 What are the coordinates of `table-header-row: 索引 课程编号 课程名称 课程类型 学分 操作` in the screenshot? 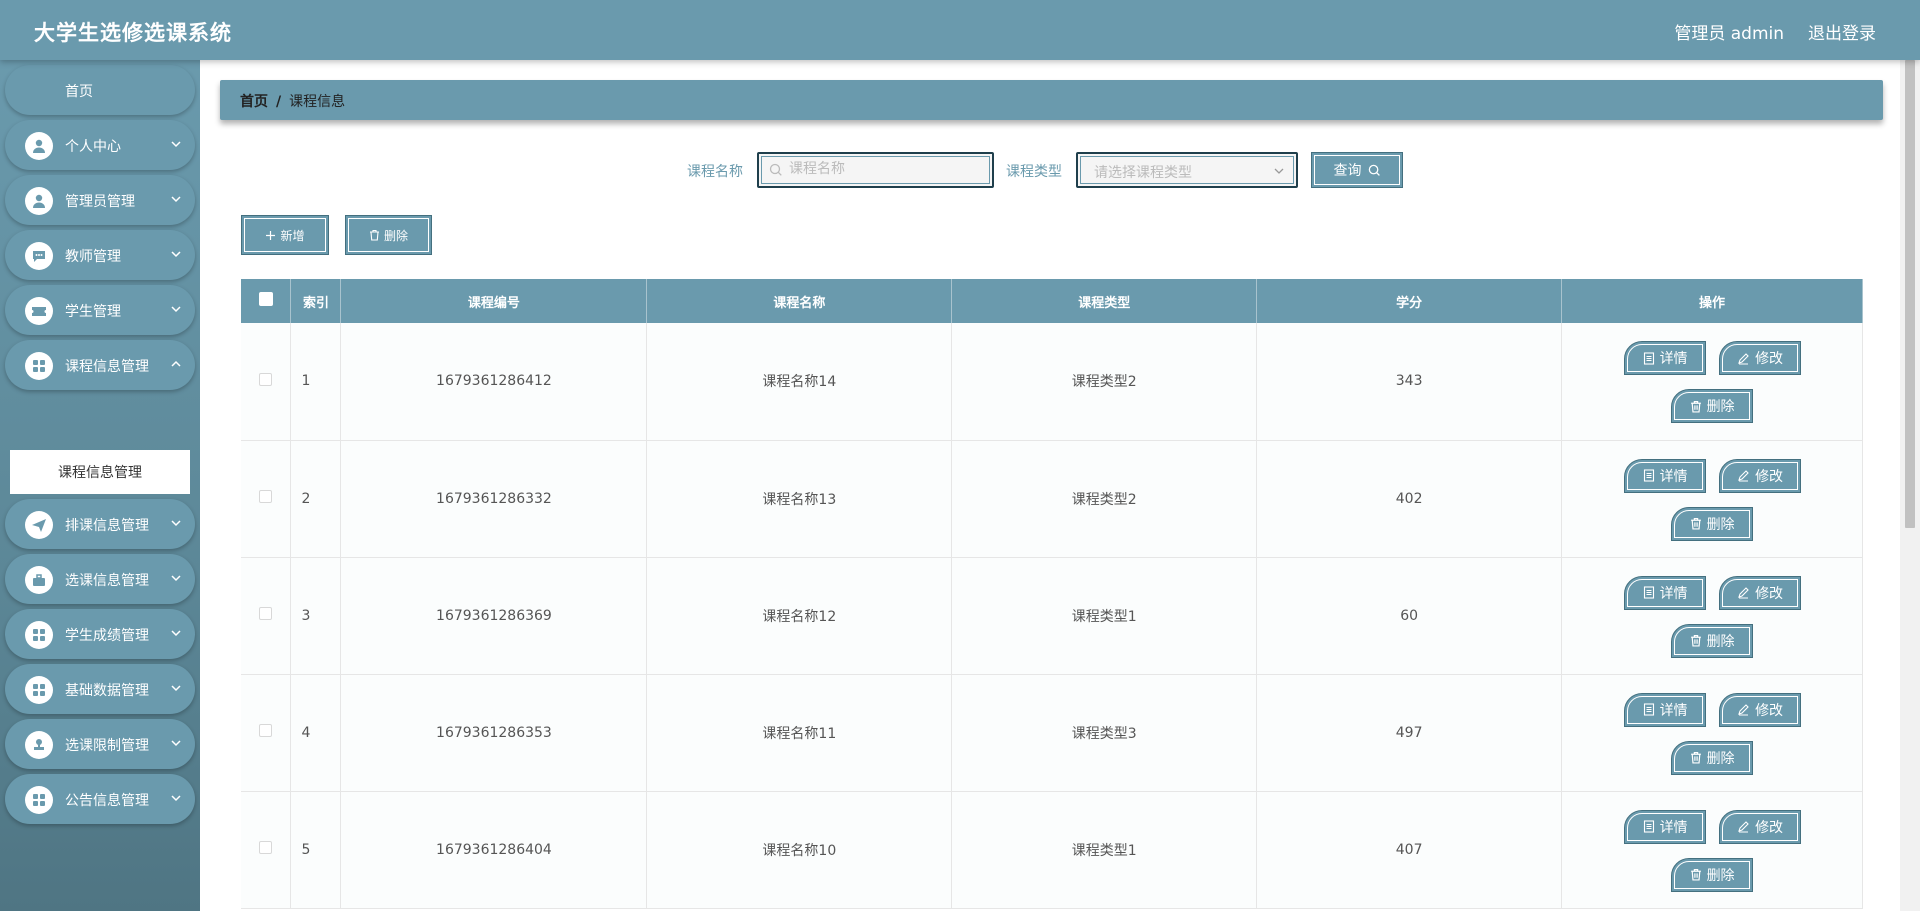 It's located at (1052, 301).